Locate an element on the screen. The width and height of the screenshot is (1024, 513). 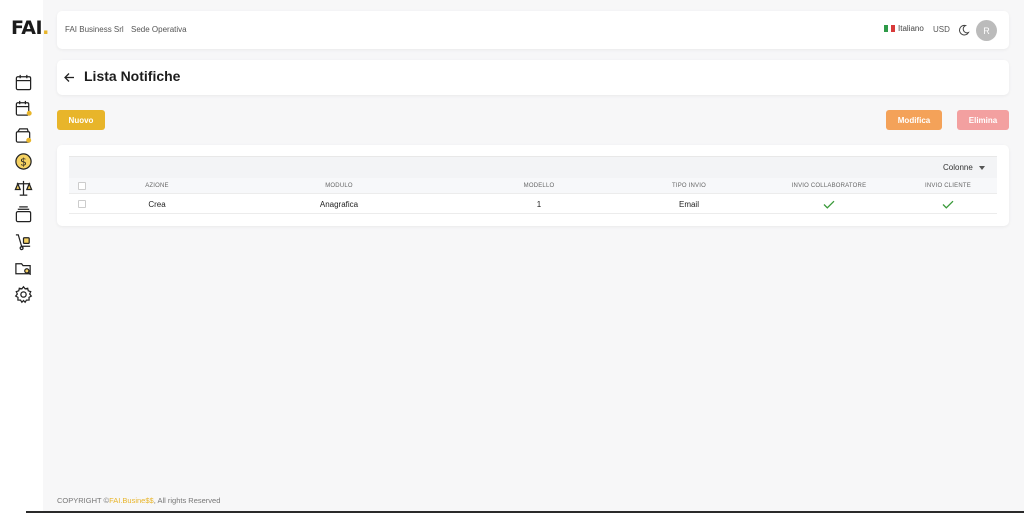
currency-selector: USD is located at coordinates (941, 29).